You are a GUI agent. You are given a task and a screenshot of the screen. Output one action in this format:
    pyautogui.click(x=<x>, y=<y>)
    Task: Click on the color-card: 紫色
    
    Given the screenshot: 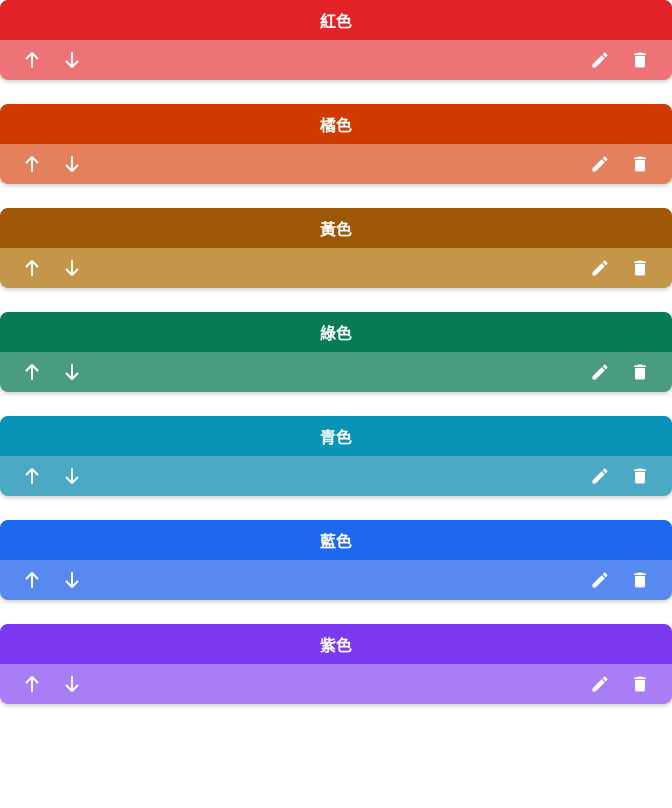 What is the action you would take?
    pyautogui.click(x=336, y=664)
    